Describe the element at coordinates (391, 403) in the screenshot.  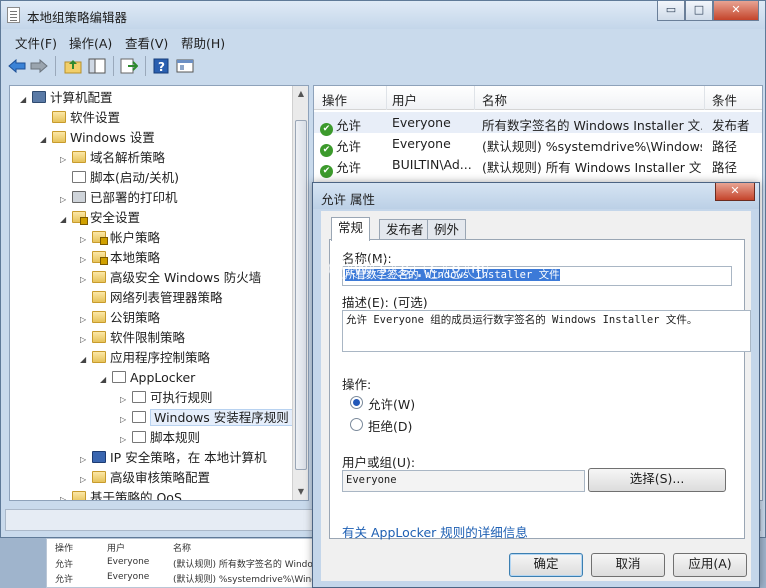
I see `allow-label: 允许(W)` at that location.